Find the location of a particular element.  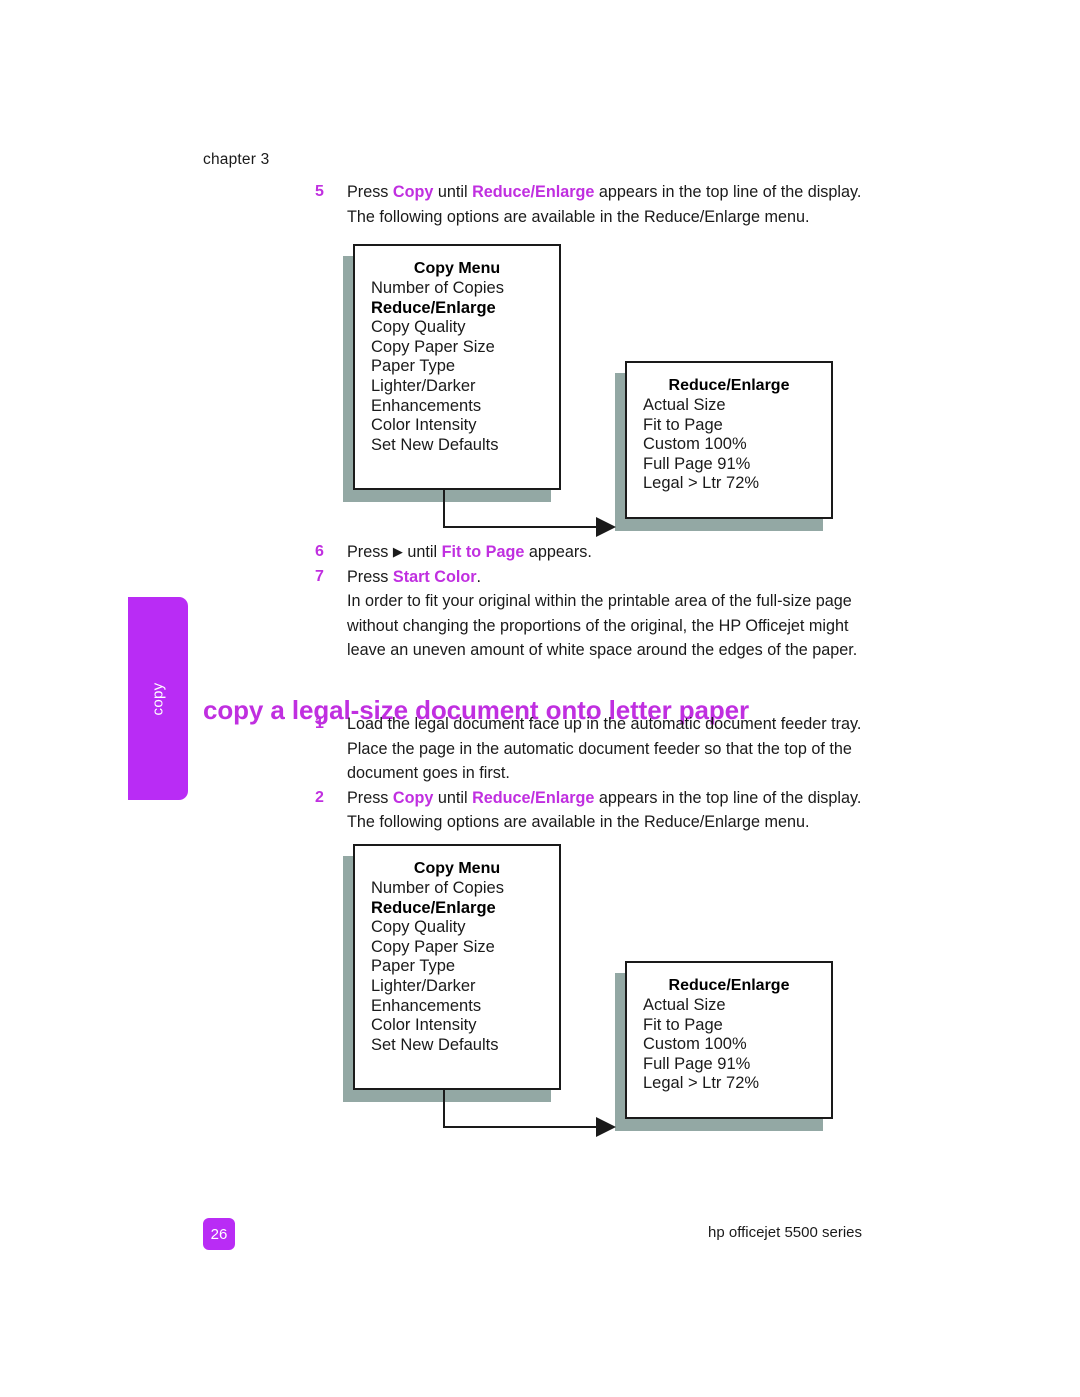

step-text: Press ▶ until Fit to Page appears. is located at coordinates (611, 552).